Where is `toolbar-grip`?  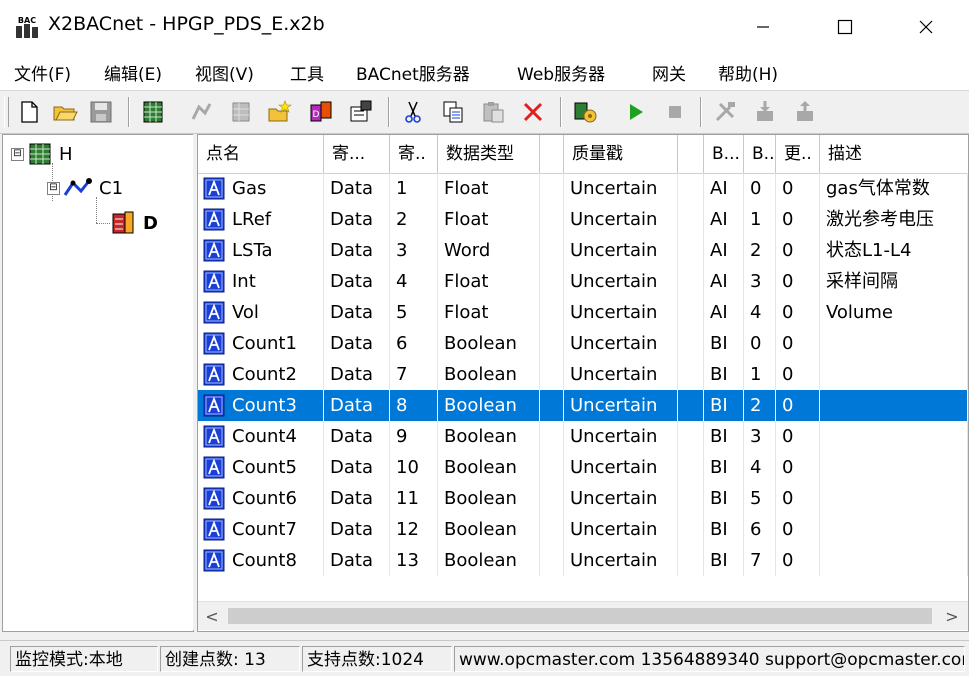
toolbar-grip is located at coordinates (6, 112).